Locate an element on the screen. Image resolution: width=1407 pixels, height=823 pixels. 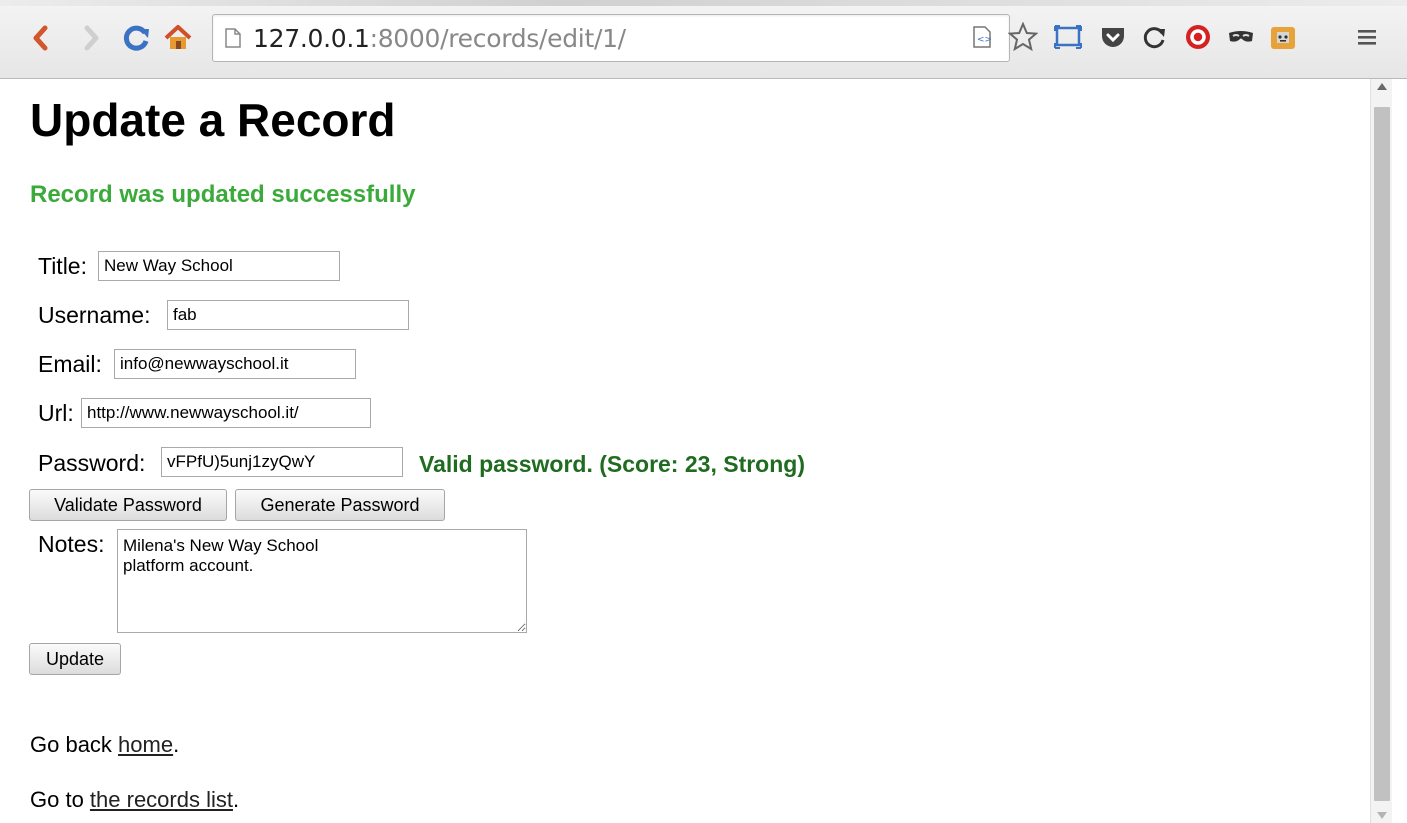
address-bar: 127.0.0.1:8000/records/edit/1/ <> is located at coordinates (611, 38).